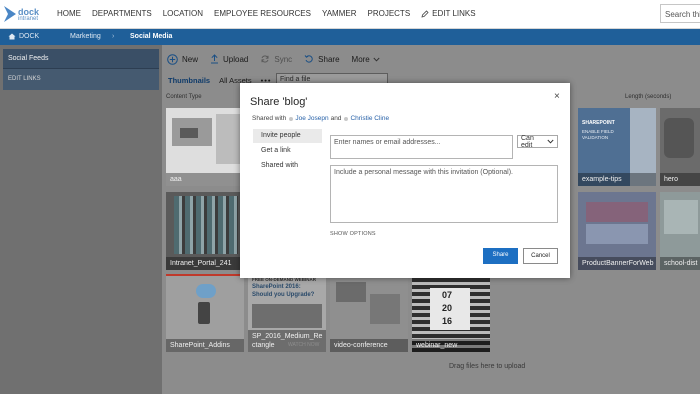  I want to click on shared-with-label: Shared with, so click(269, 118).